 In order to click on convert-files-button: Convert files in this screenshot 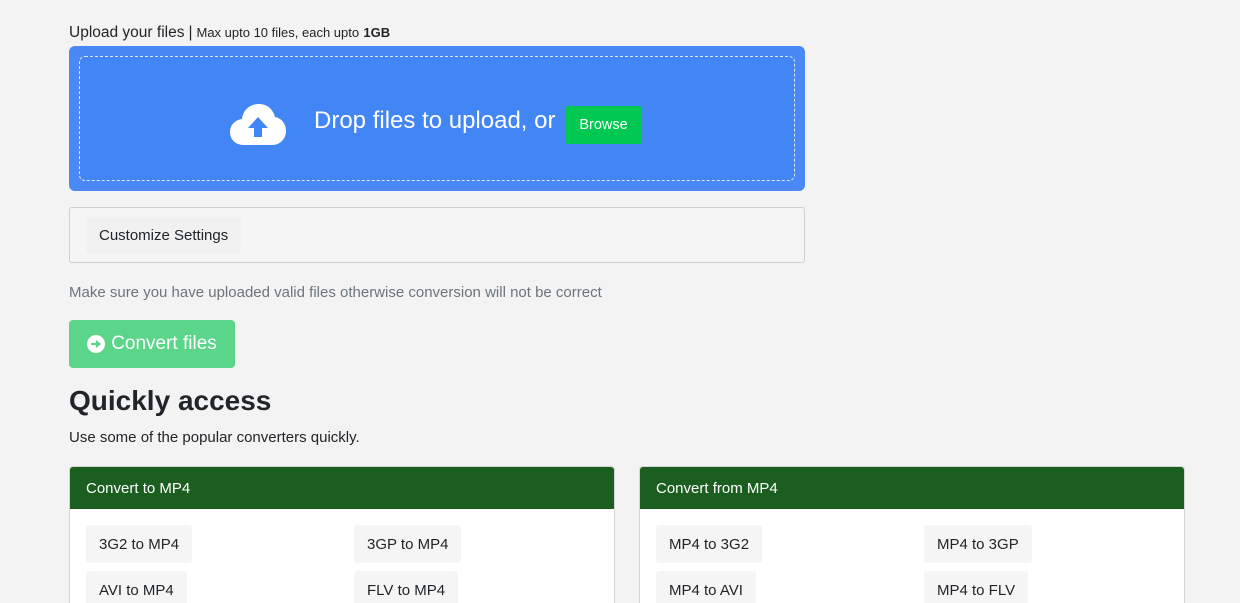, I will do `click(152, 344)`.